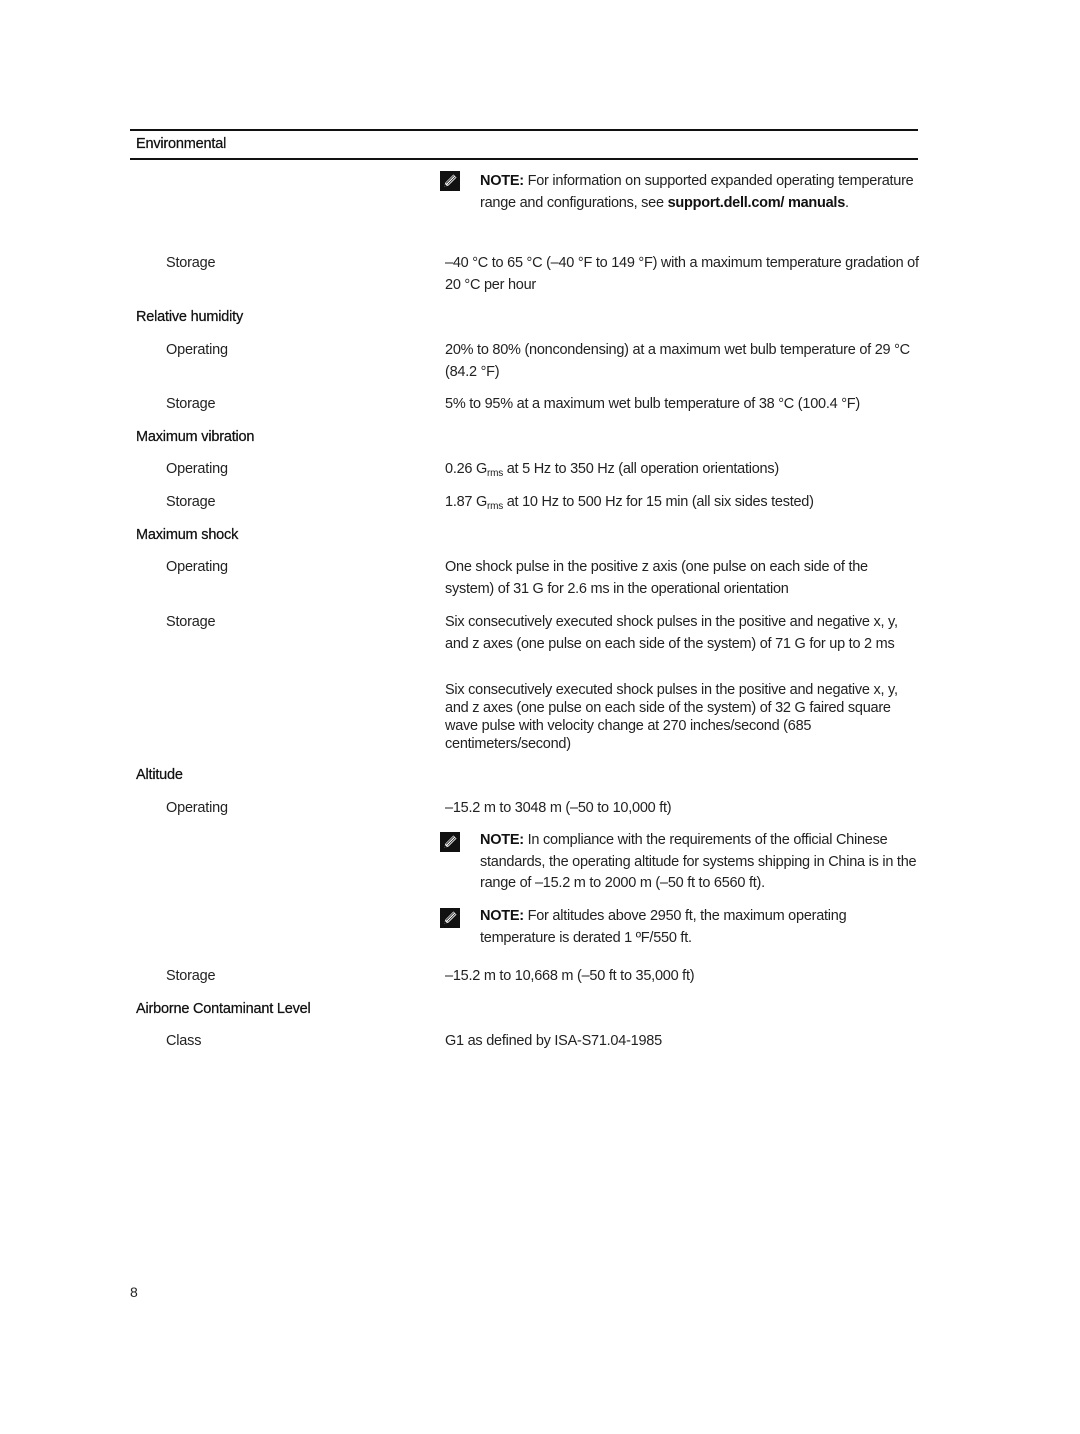 The width and height of the screenshot is (1080, 1434). What do you see at coordinates (191, 622) in the screenshot?
I see `shock-storage-label: Storage` at bounding box center [191, 622].